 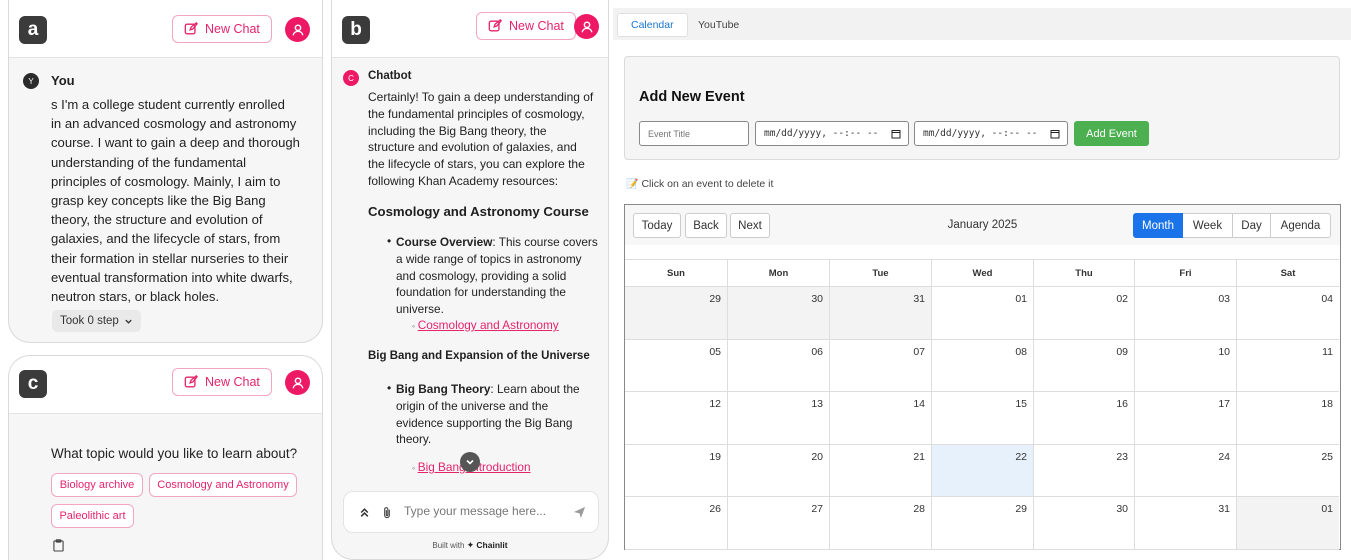 I want to click on day-cell: 06, so click(x=778, y=366).